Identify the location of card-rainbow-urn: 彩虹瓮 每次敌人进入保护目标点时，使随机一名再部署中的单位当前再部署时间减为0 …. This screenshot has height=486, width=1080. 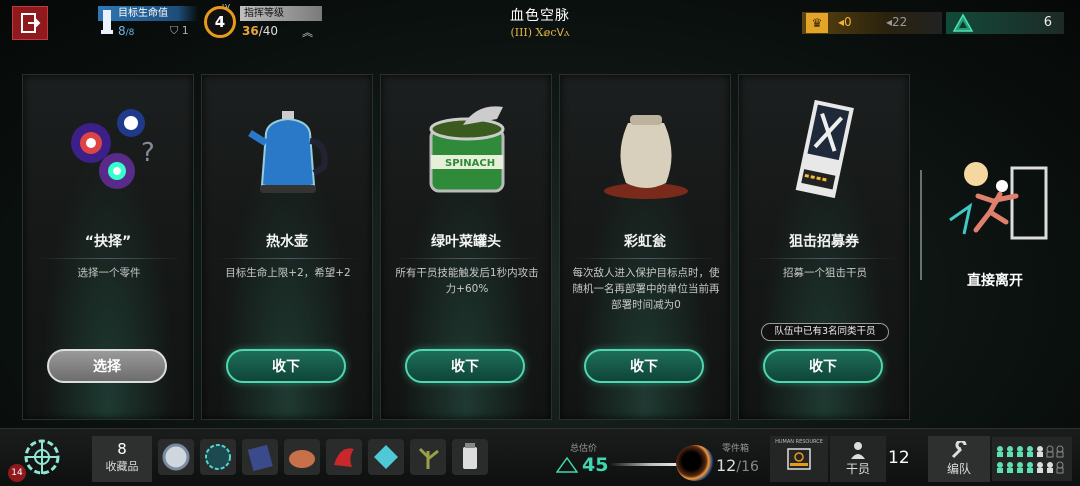
(645, 247).